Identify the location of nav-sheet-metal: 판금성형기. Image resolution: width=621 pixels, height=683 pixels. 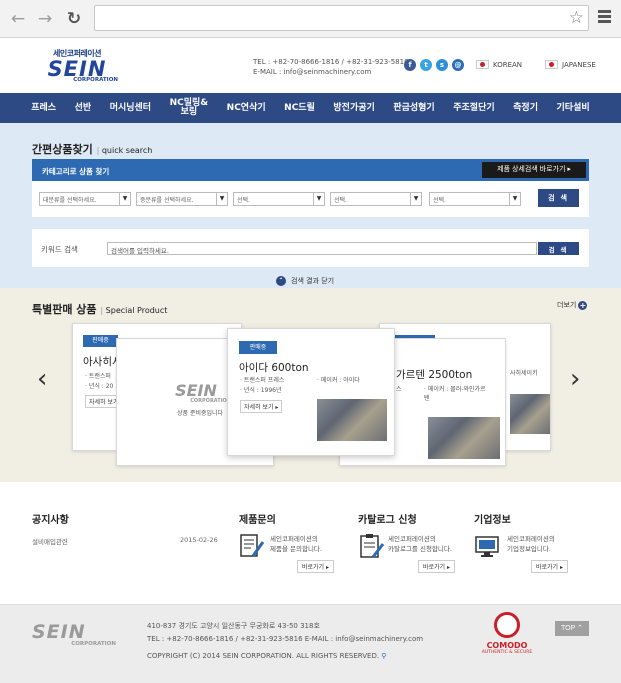
(413, 108).